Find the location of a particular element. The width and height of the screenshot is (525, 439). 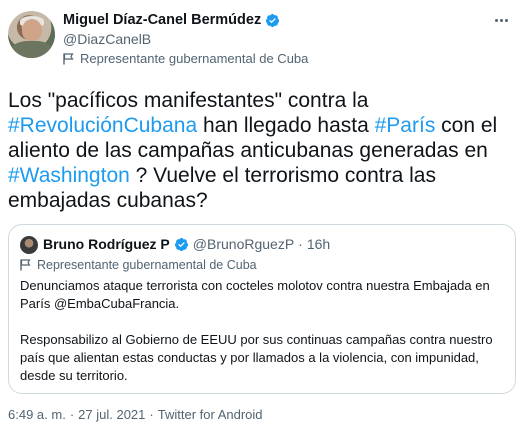

tweet-time: 6:49 a. m. is located at coordinates (37, 414).